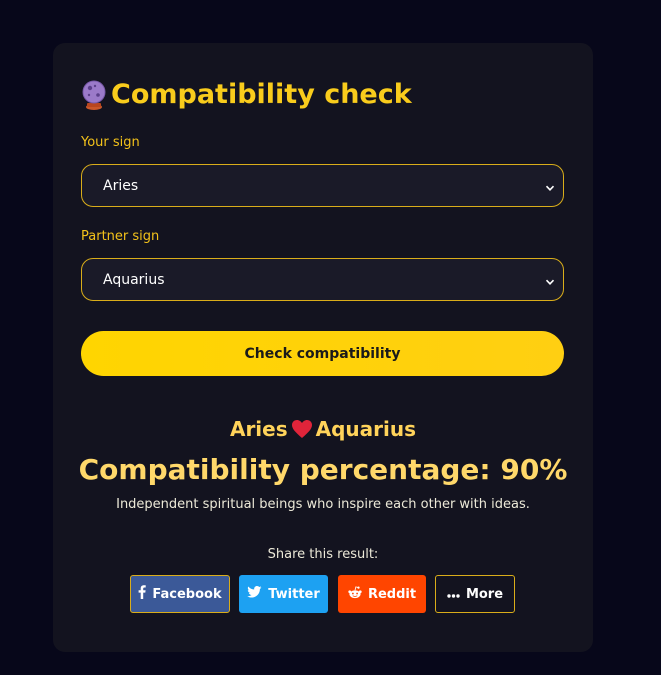 The height and width of the screenshot is (675, 661). Describe the element at coordinates (294, 594) in the screenshot. I see `share-twitter-label: Twitter` at that location.